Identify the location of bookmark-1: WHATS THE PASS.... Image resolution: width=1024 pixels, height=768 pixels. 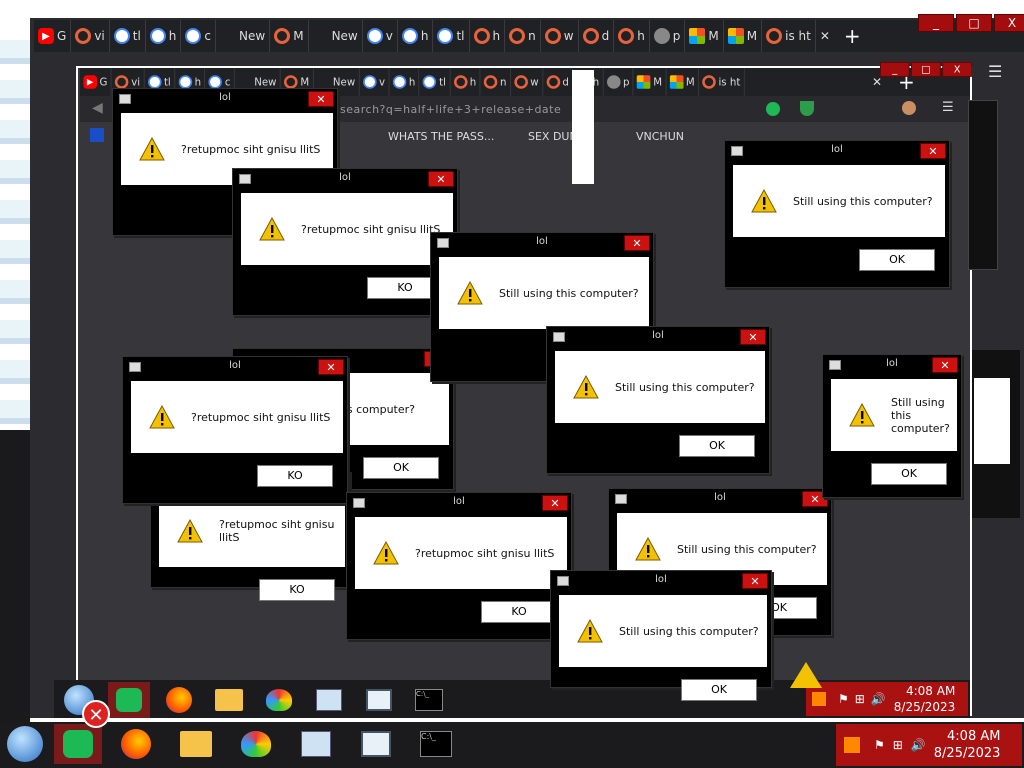
(441, 136).